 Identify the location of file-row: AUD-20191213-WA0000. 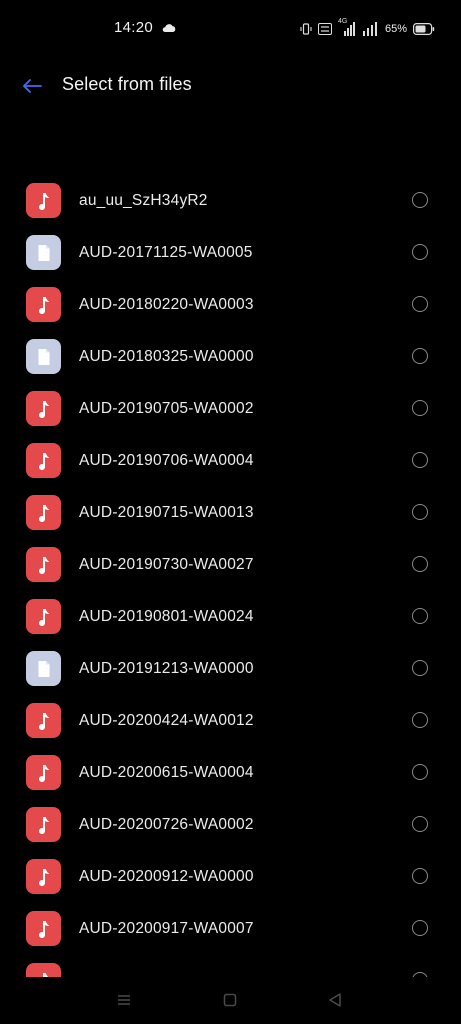
(230, 669).